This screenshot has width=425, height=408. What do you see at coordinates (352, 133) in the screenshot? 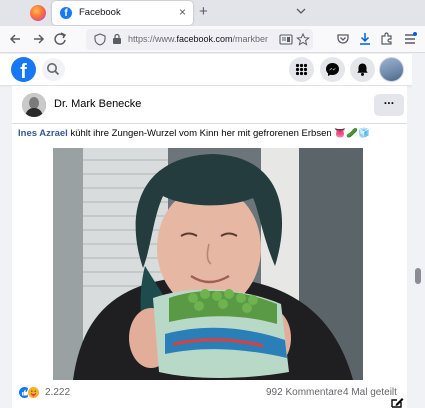
I see `caption-emoji: 👅🥒🧊` at bounding box center [352, 133].